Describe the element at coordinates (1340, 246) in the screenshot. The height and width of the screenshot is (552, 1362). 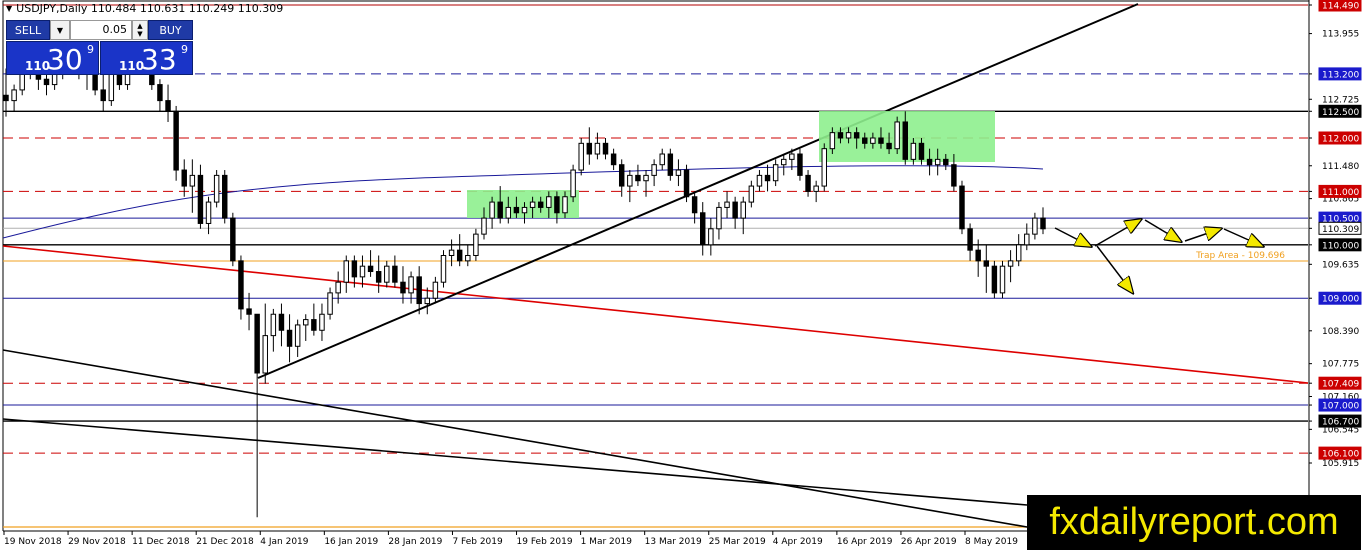
I see `price-badge-label: 110.000` at that location.